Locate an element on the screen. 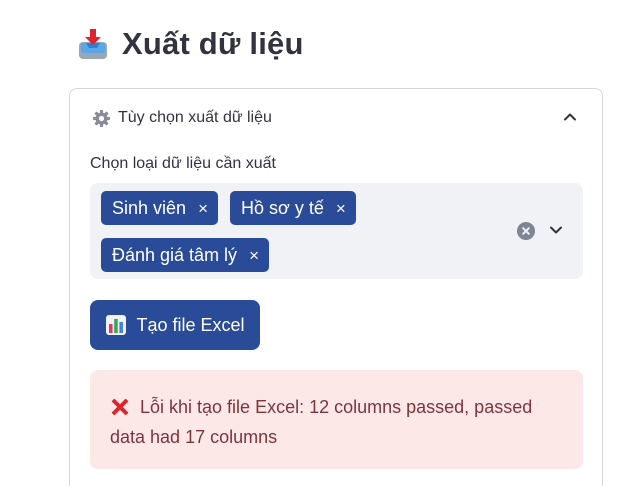  error-line-2: data had 17 columns is located at coordinates (336, 437).